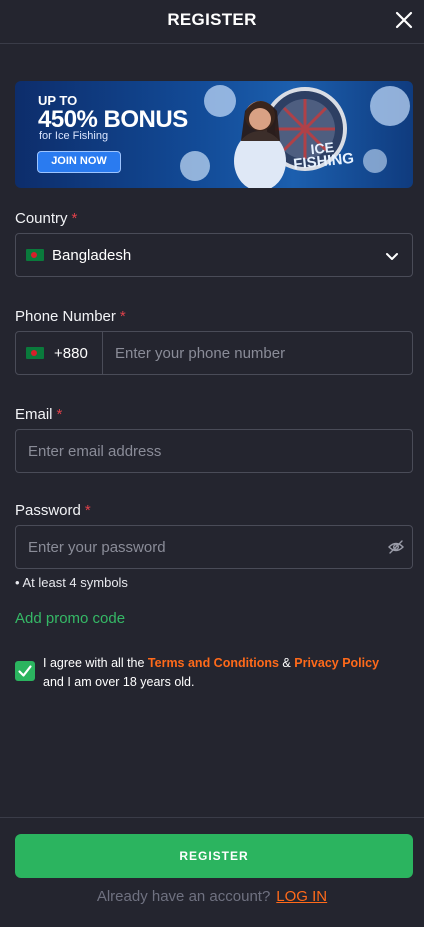 The height and width of the screenshot is (927, 424). What do you see at coordinates (92, 255) in the screenshot?
I see `country-value: Bangladesh` at bounding box center [92, 255].